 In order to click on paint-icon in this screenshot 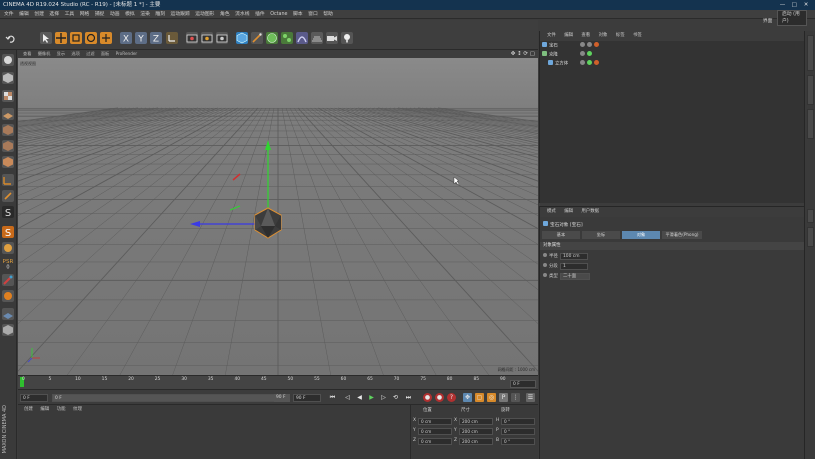, I will do `click(8, 296)`.